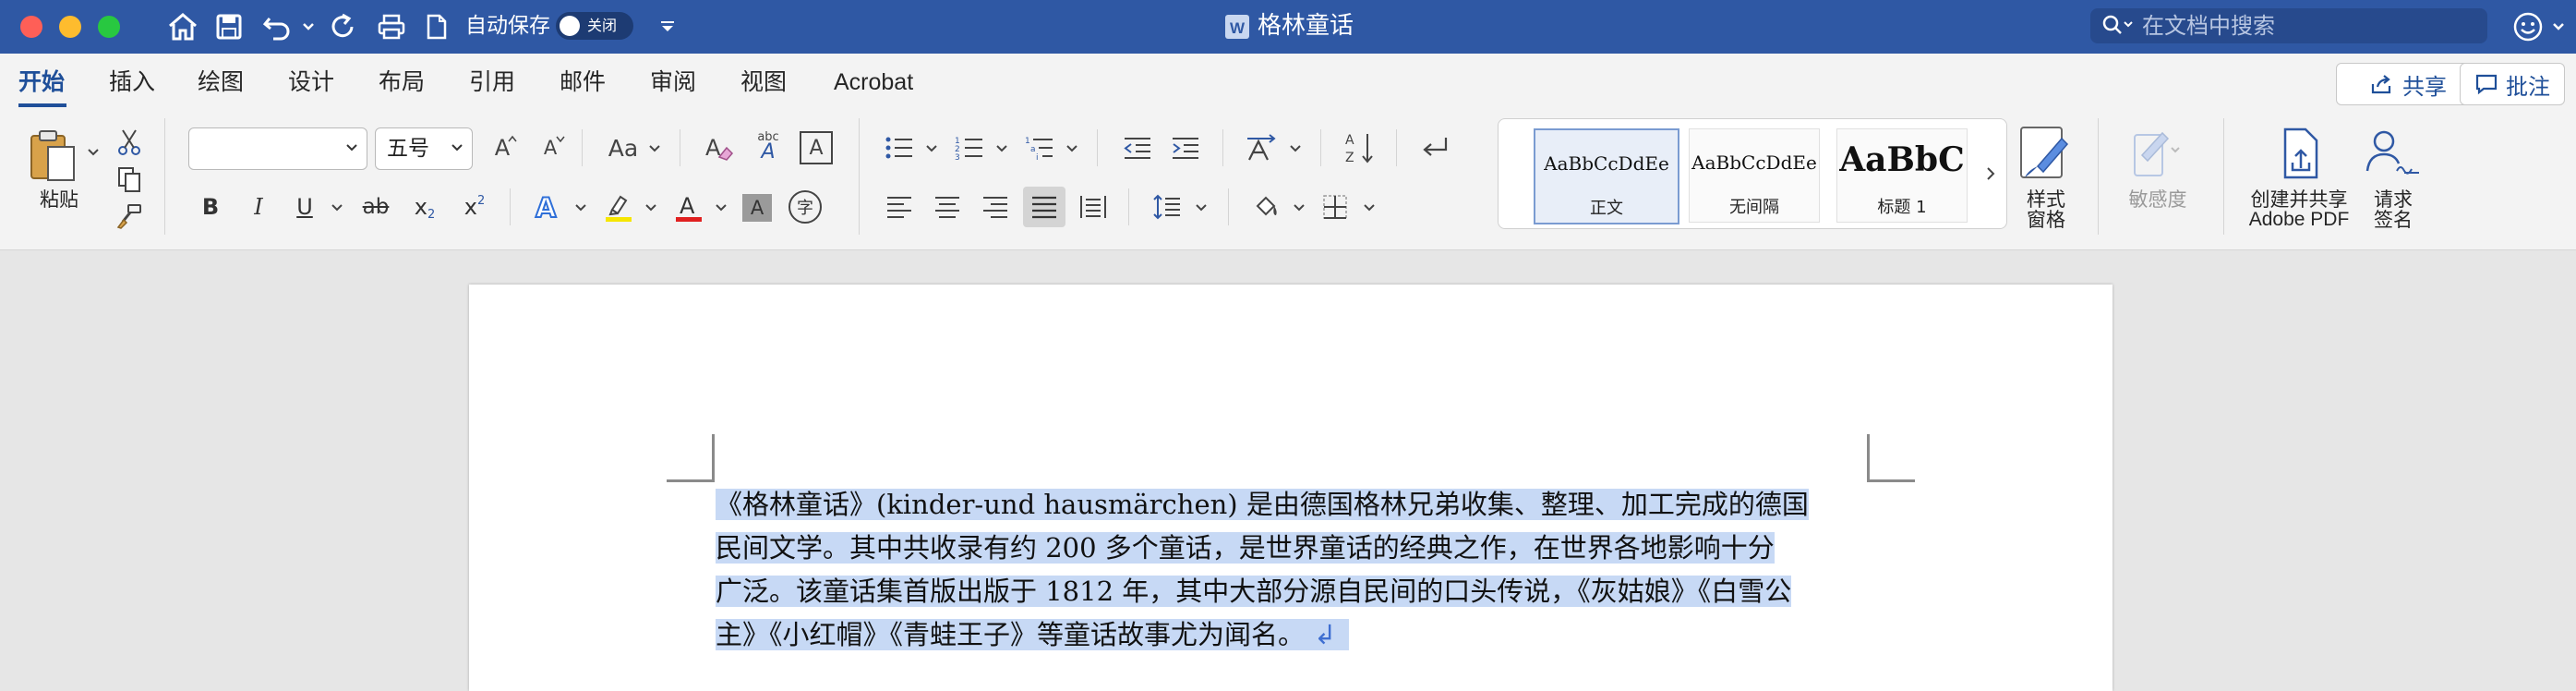 Image resolution: width=2576 pixels, height=691 pixels. Describe the element at coordinates (277, 148) in the screenshot. I see `font-name-select` at that location.